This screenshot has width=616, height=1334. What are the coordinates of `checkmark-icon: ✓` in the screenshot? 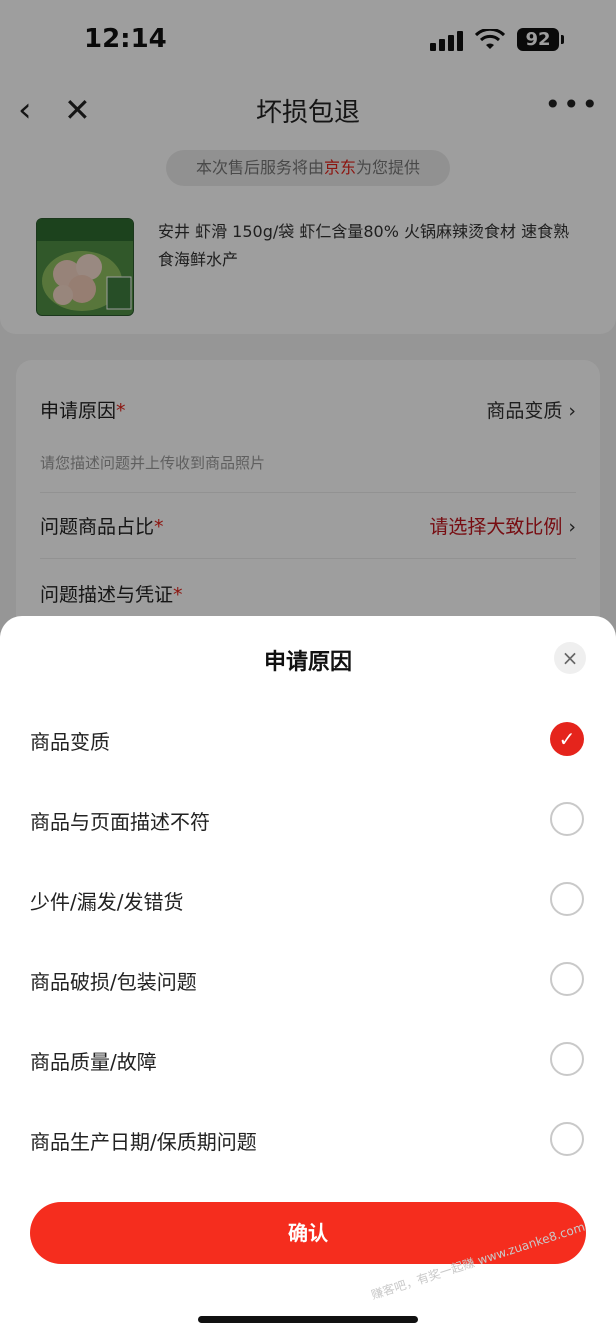 It's located at (567, 739).